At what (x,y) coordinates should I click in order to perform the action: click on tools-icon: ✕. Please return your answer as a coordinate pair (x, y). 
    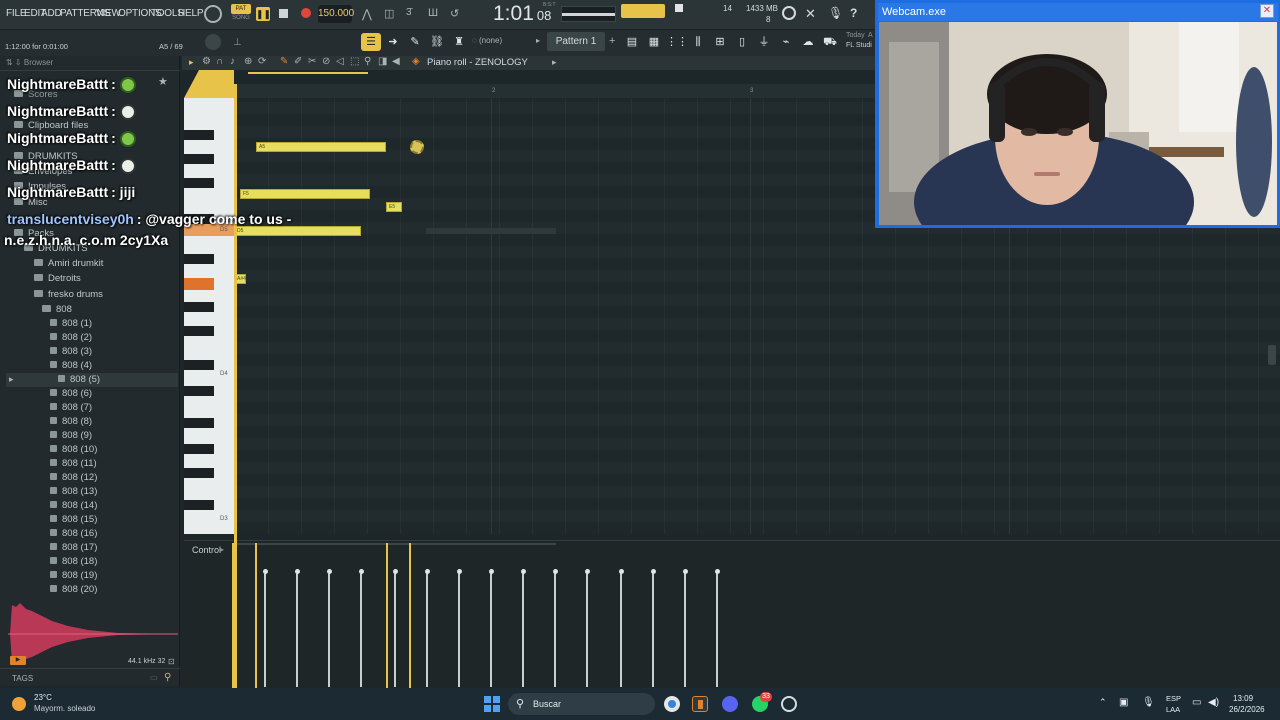
    Looking at the image, I should click on (810, 14).